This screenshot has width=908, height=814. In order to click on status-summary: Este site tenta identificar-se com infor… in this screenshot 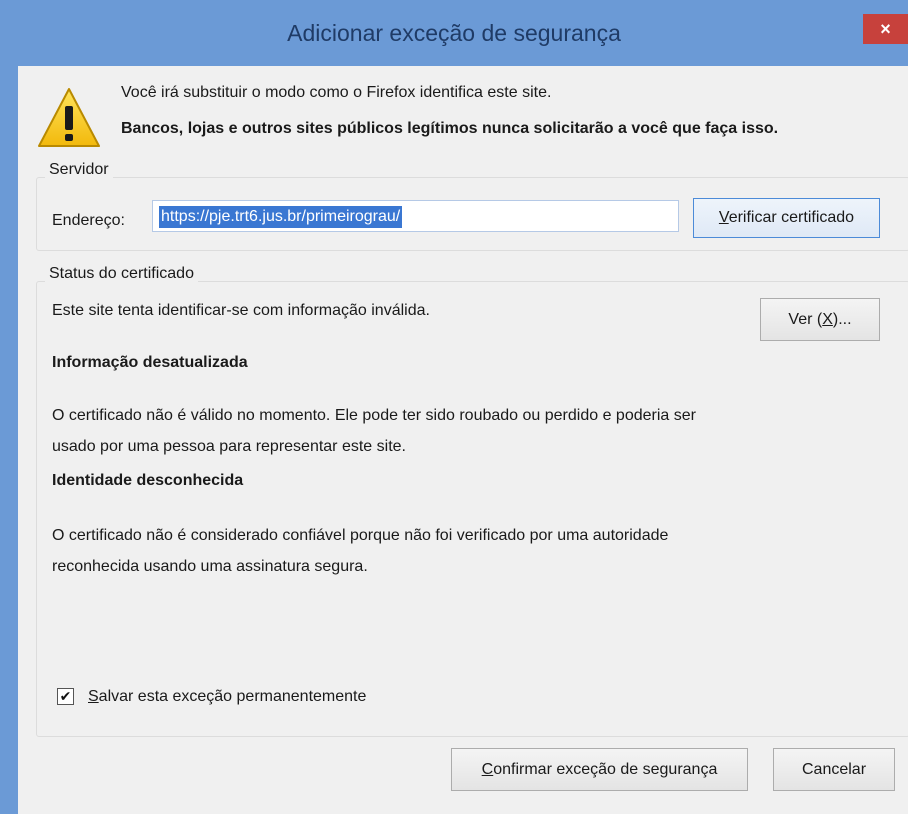, I will do `click(241, 310)`.